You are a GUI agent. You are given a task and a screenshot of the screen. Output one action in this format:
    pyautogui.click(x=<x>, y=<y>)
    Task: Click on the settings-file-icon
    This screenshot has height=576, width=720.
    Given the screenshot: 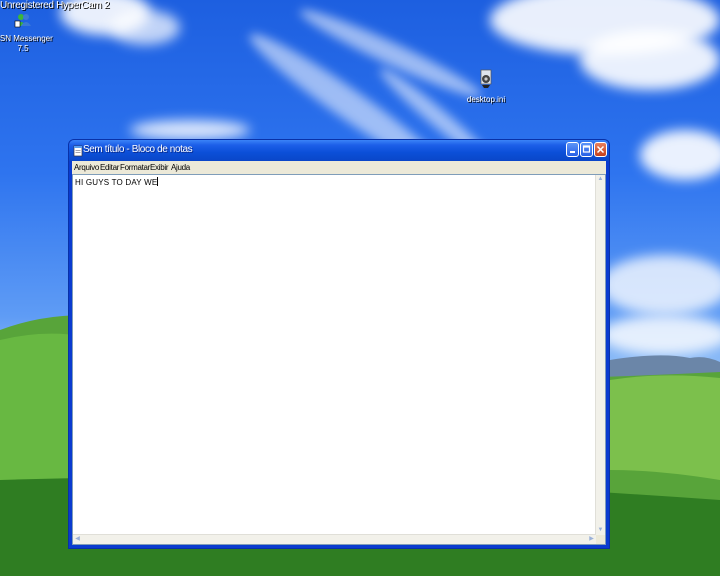 What is the action you would take?
    pyautogui.click(x=486, y=80)
    